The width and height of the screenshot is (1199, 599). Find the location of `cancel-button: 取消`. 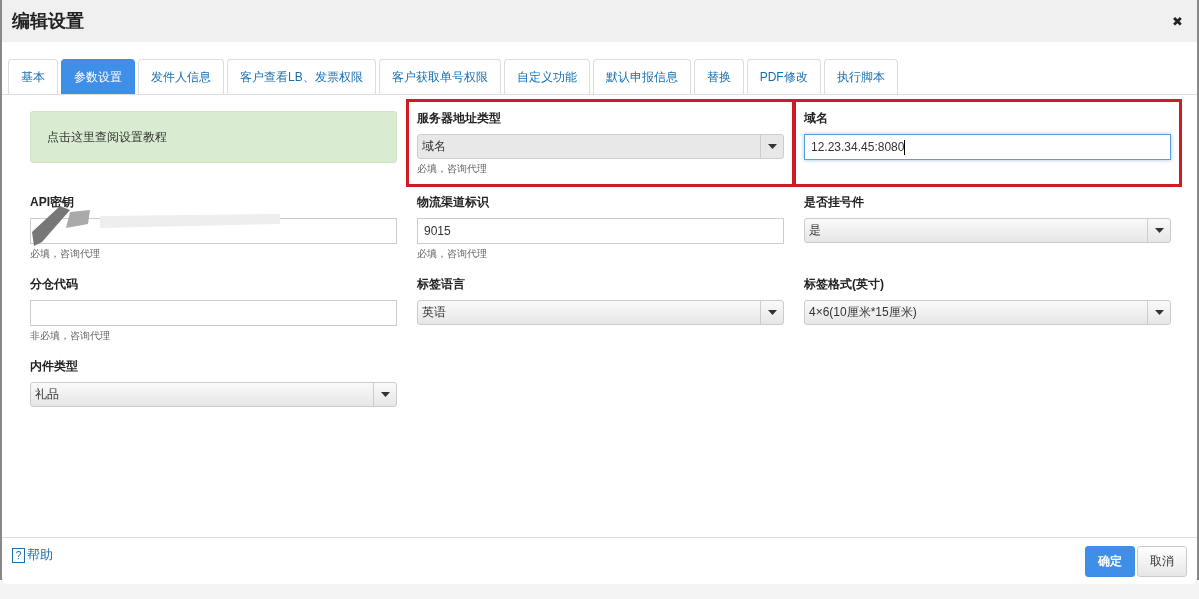

cancel-button: 取消 is located at coordinates (1162, 561).